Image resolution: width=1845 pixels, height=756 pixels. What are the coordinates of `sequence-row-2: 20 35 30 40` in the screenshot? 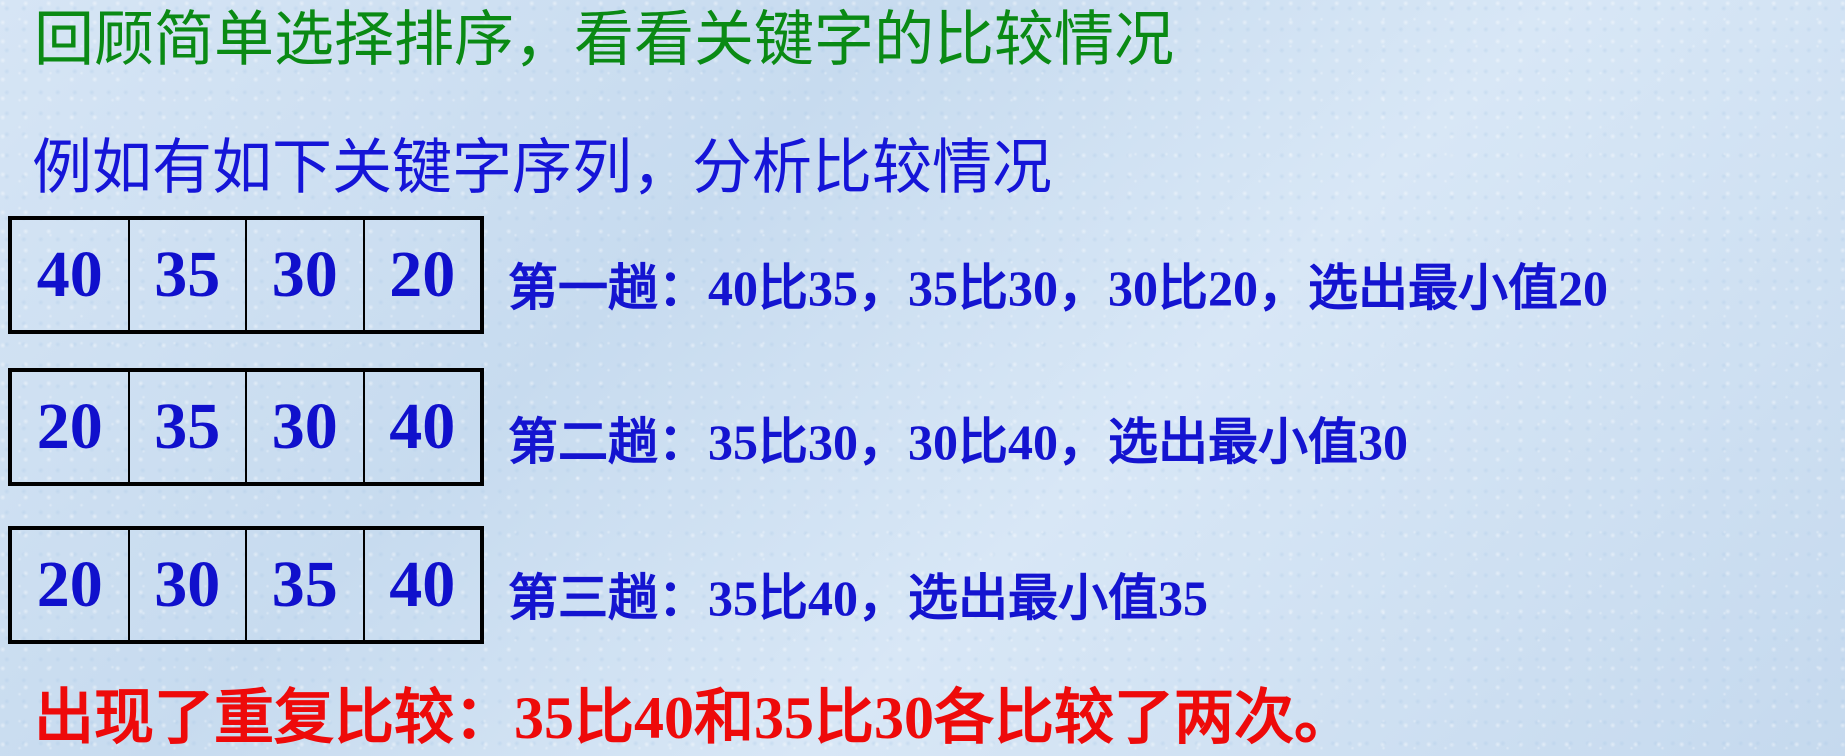 It's located at (246, 427).